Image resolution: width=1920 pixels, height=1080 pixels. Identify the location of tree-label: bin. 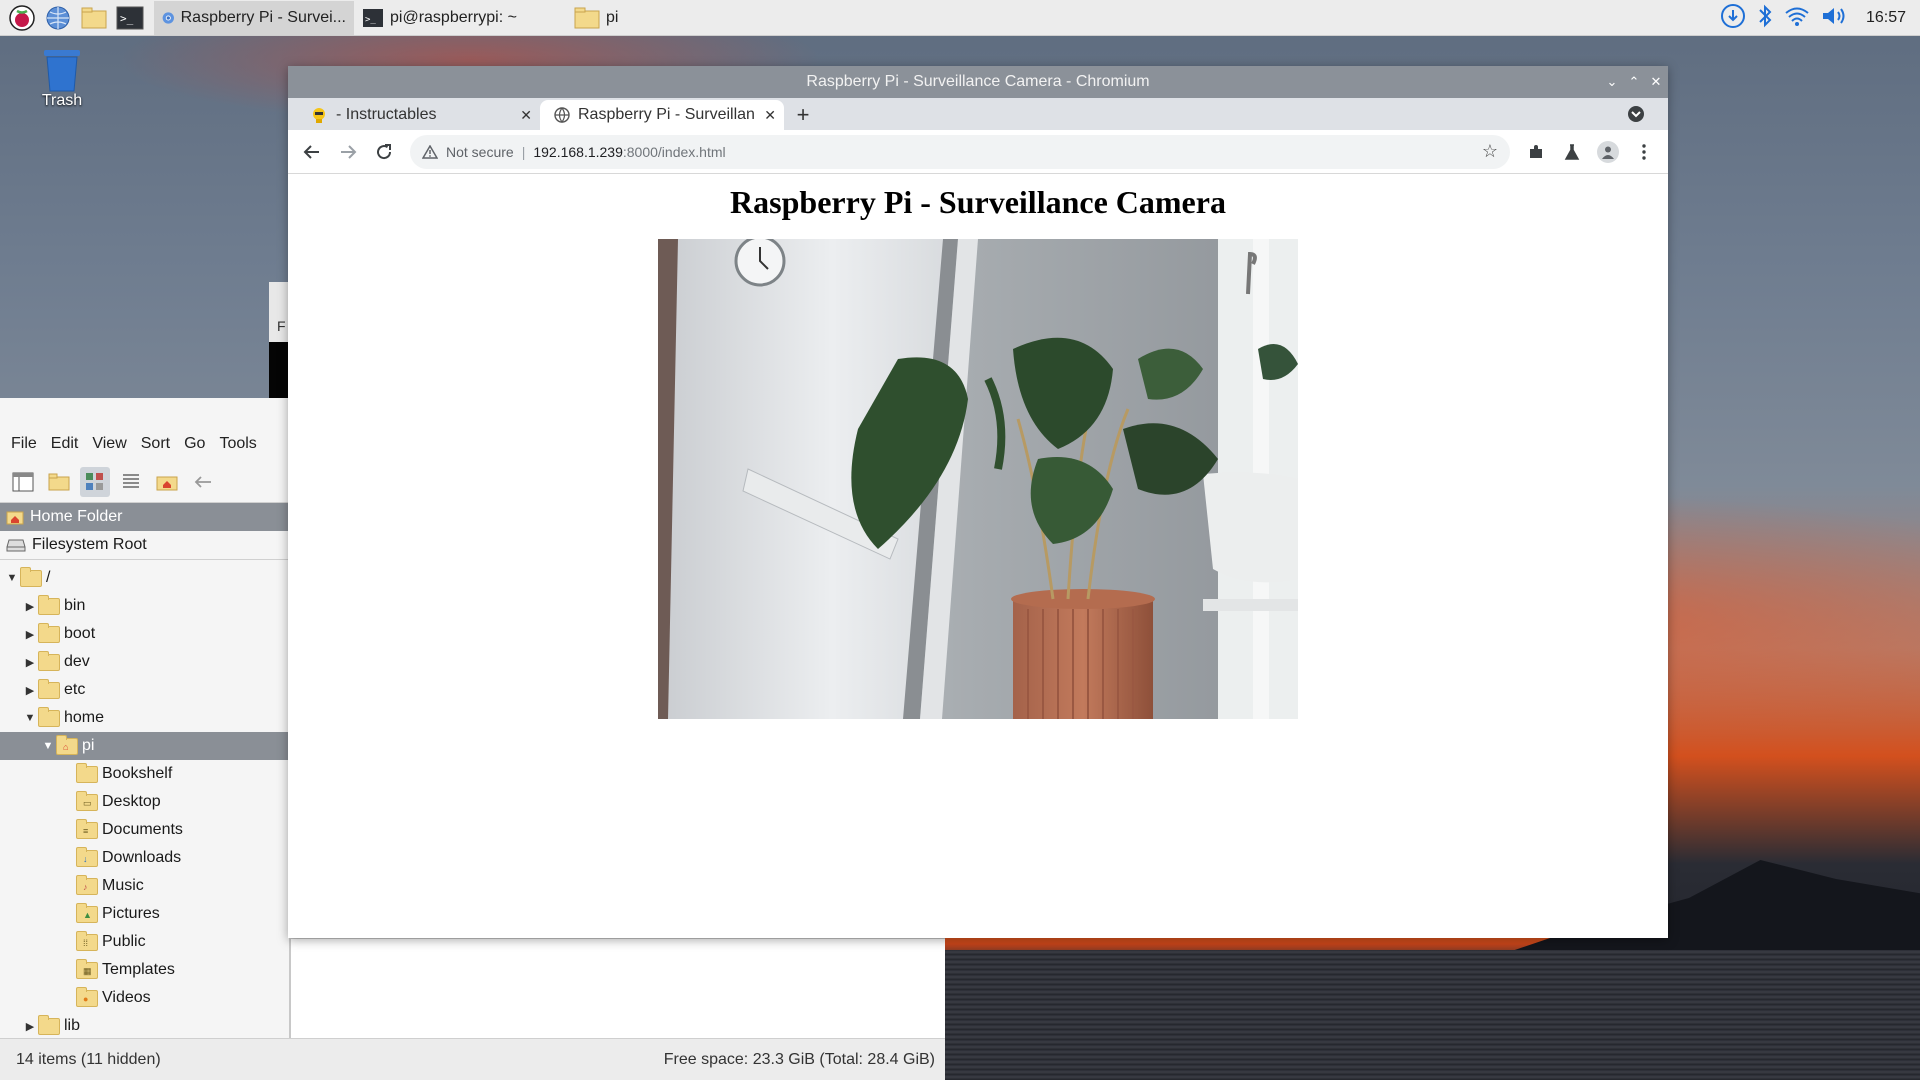
(75, 605).